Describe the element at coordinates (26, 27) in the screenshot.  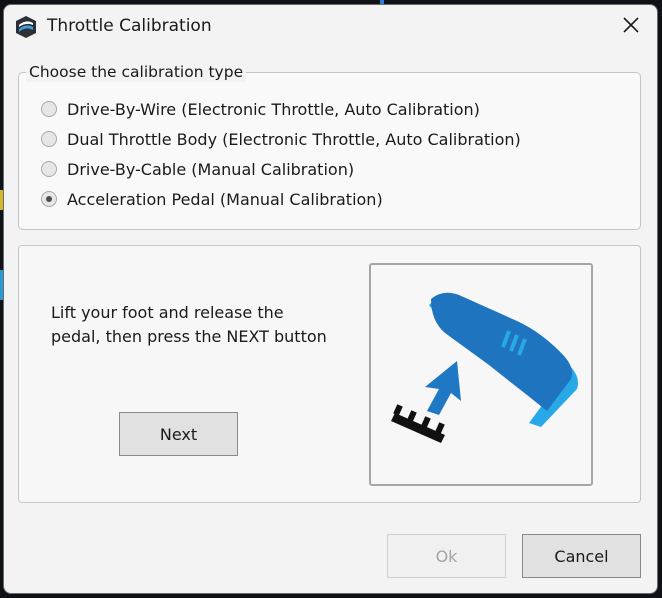
I see `app-logo-icon` at that location.